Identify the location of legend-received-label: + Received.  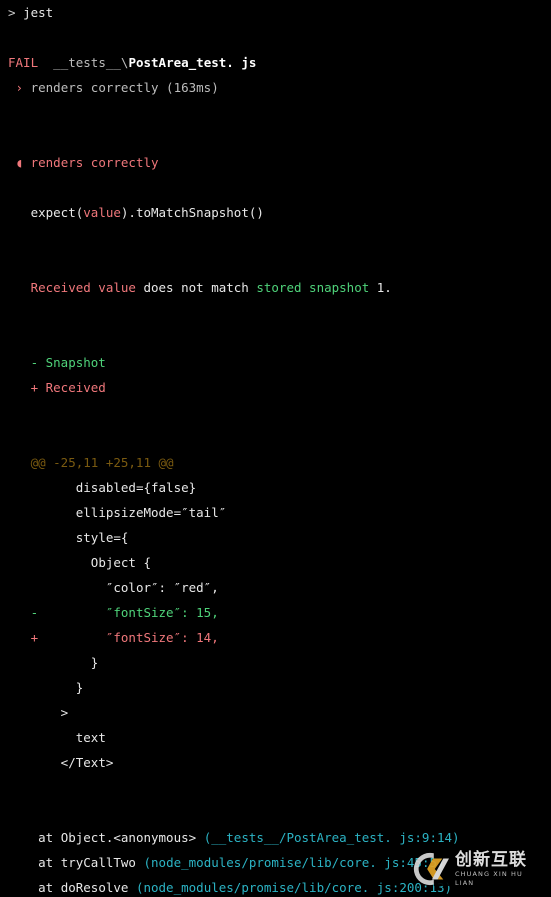
(68, 387).